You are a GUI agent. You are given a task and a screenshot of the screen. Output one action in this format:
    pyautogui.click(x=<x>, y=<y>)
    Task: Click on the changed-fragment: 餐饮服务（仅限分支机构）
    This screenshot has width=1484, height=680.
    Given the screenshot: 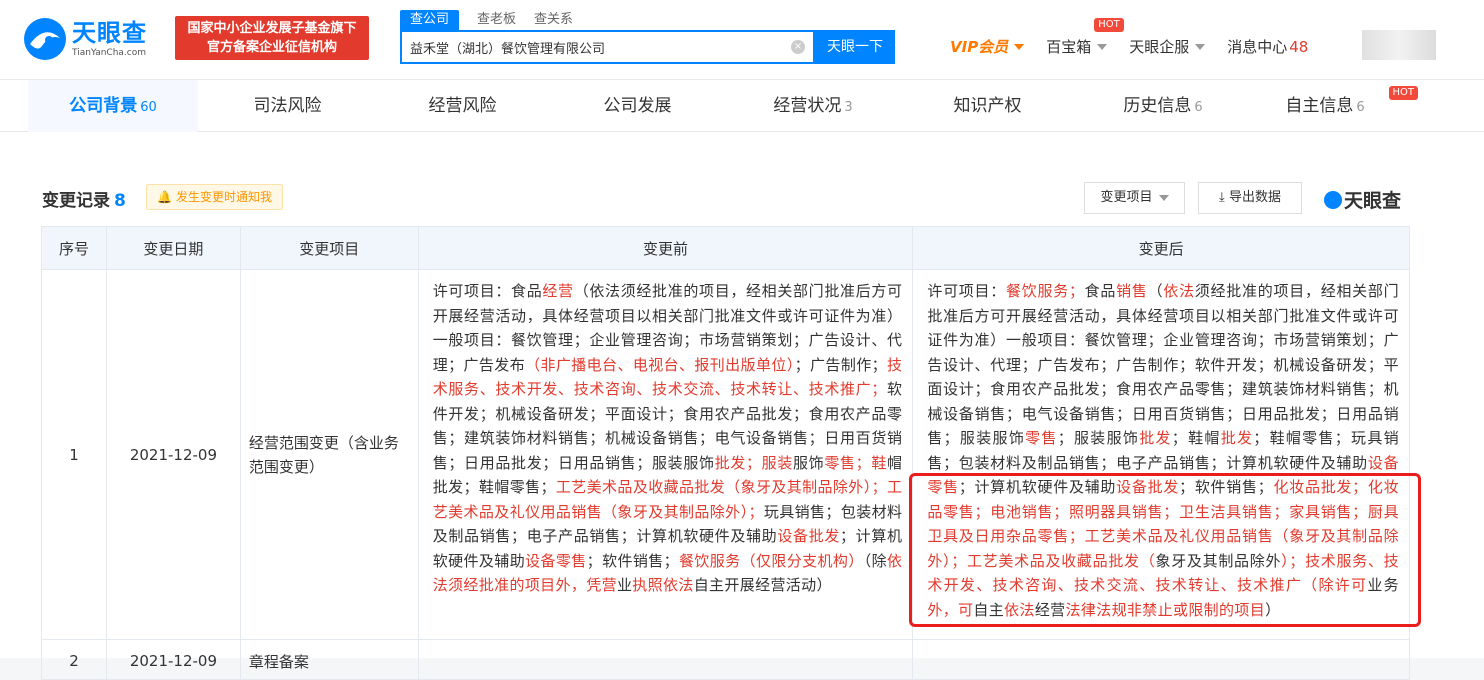 What is the action you would take?
    pyautogui.click(x=771, y=560)
    